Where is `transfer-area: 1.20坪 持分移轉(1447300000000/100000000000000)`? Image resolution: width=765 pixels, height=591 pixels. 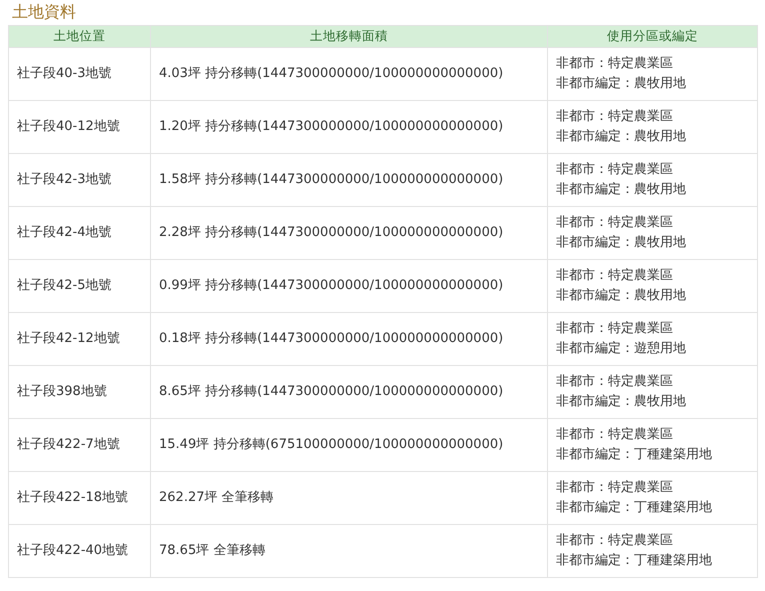
transfer-area: 1.20坪 持分移轉(1447300000000/100000000000000) is located at coordinates (331, 127).